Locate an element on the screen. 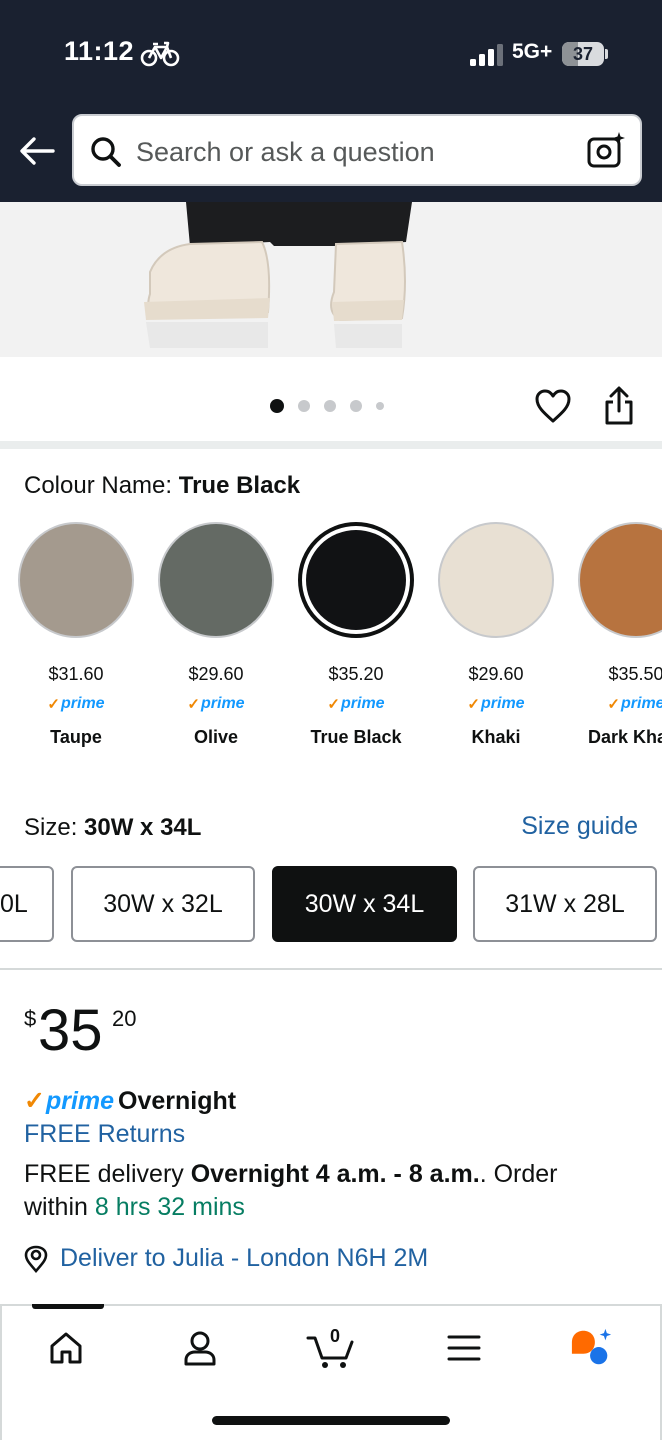 The width and height of the screenshot is (662, 1440). deliver-to-text: Deliver to Julia - London N6H 2M is located at coordinates (244, 1258).